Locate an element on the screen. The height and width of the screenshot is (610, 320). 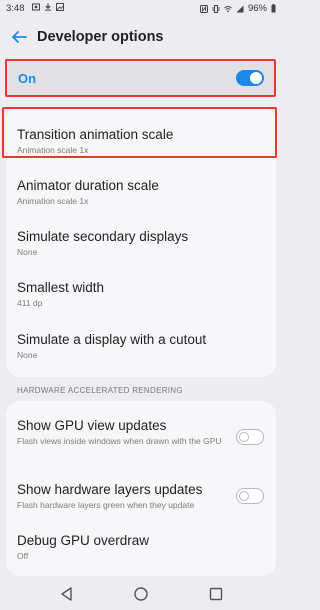
gpu-view-updates-toggle is located at coordinates (250, 437).